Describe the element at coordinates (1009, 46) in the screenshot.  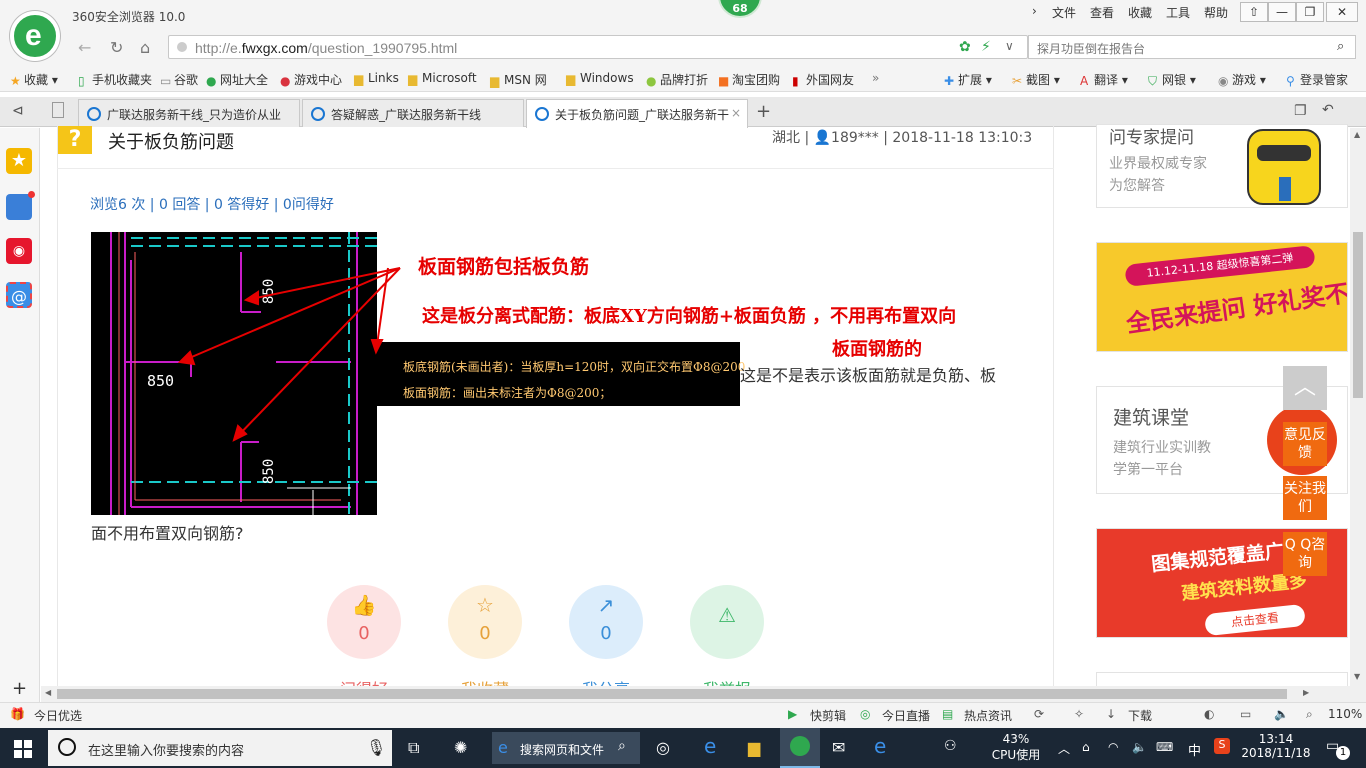
I see `dropdown-chevron-icon: ∨` at that location.